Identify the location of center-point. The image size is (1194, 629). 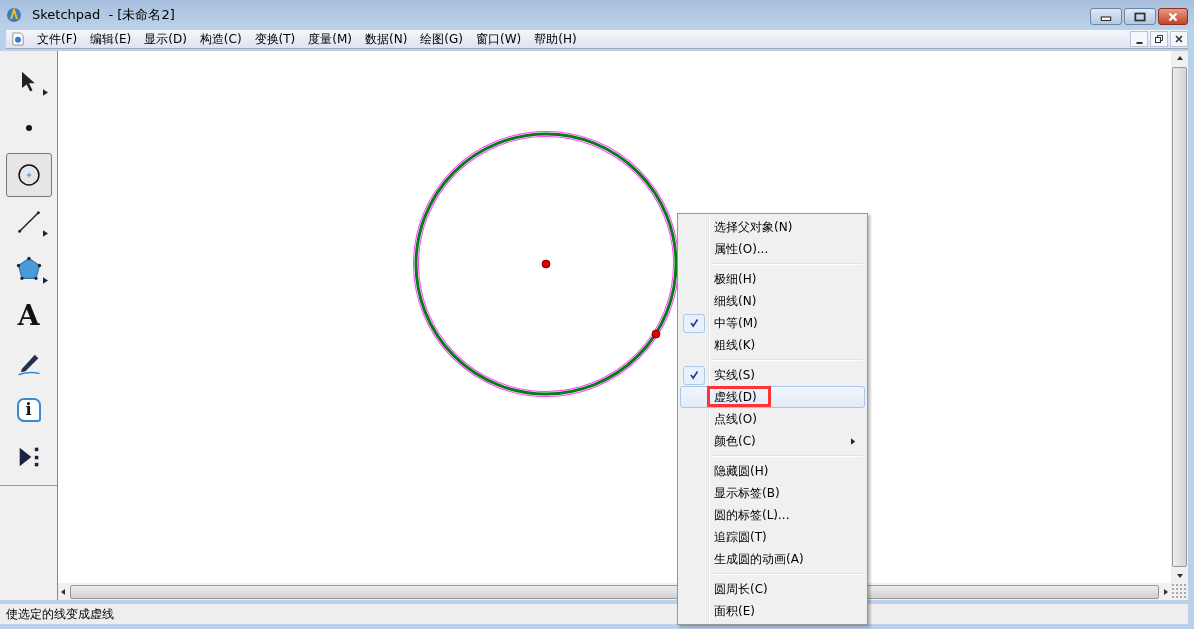
(546, 264).